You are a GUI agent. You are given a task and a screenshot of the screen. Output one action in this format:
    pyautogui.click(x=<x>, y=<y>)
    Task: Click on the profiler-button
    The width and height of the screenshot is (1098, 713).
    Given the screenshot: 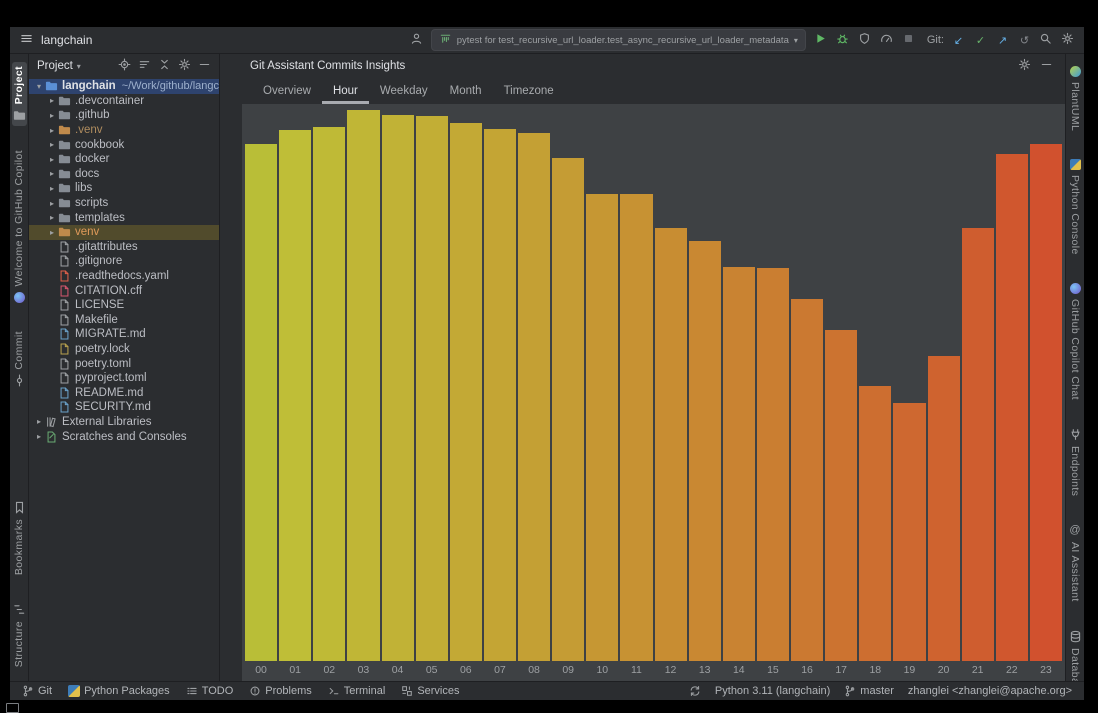 What is the action you would take?
    pyautogui.click(x=886, y=40)
    